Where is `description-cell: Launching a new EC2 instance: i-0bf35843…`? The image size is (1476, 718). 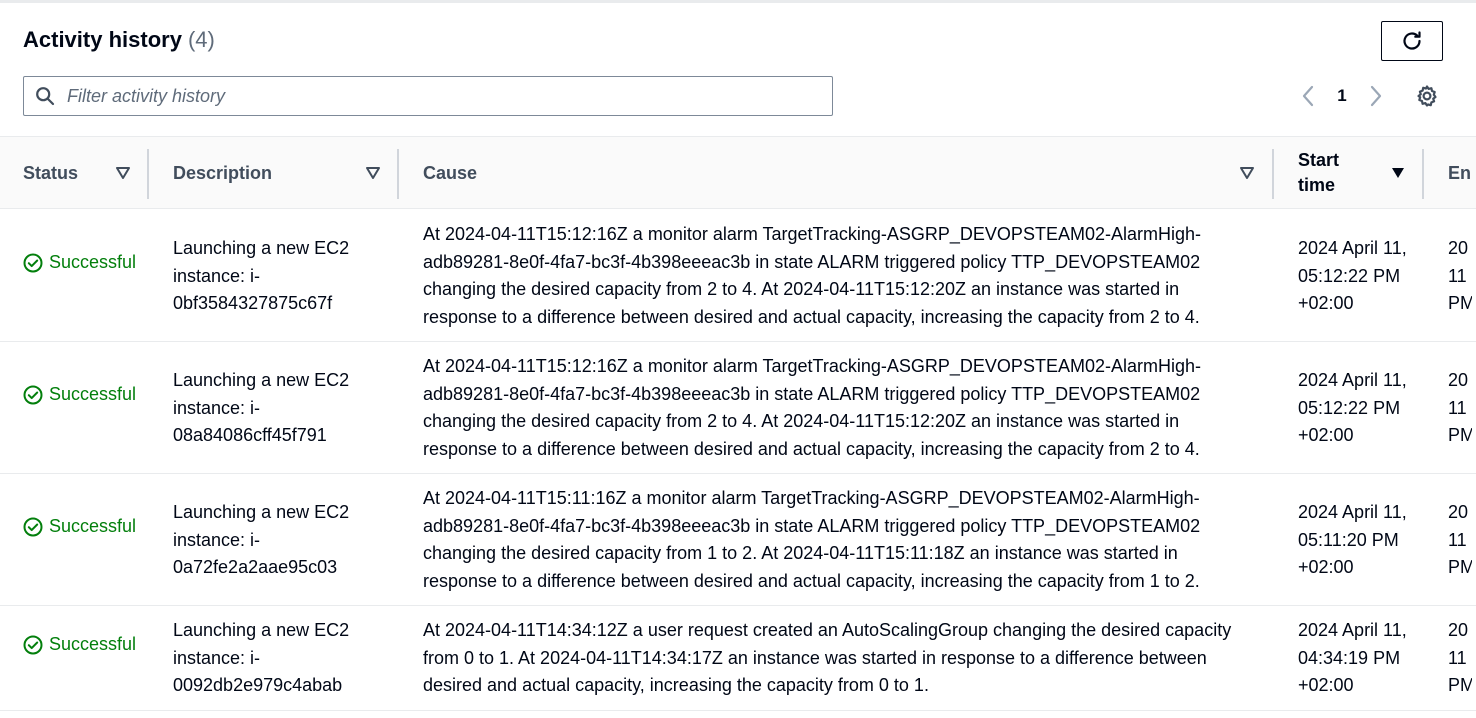
description-cell: Launching a new EC2 instance: i-0bf35843… is located at coordinates (261, 275).